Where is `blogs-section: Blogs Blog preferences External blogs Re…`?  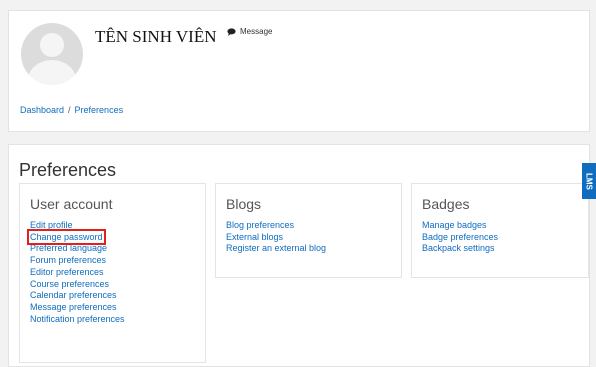
blogs-section: Blogs Blog preferences External blogs Re… is located at coordinates (308, 230).